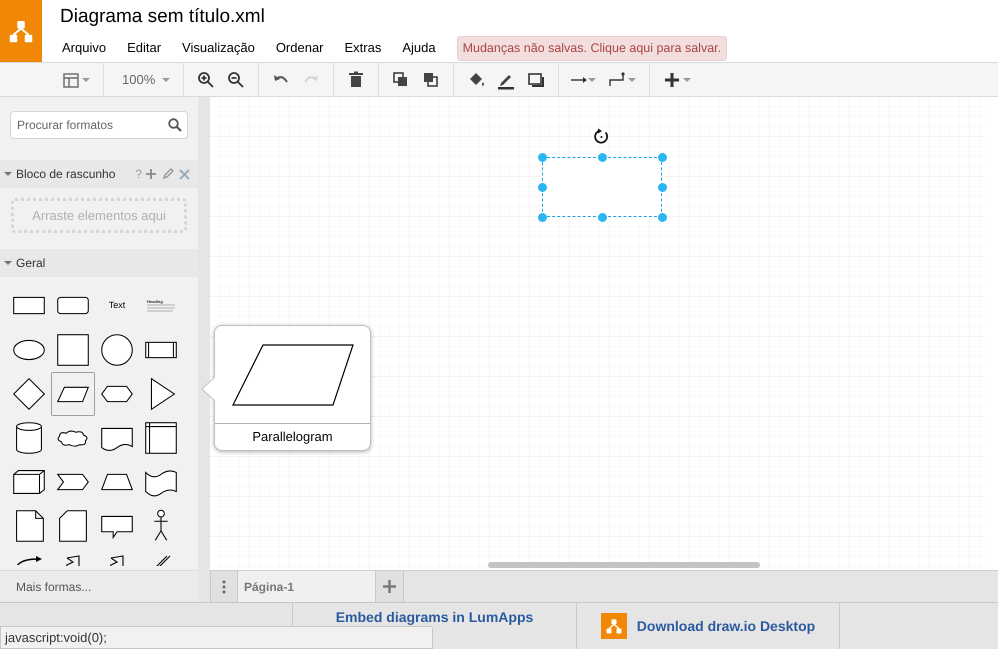  Describe the element at coordinates (175, 125) in the screenshot. I see `search-icon` at that location.